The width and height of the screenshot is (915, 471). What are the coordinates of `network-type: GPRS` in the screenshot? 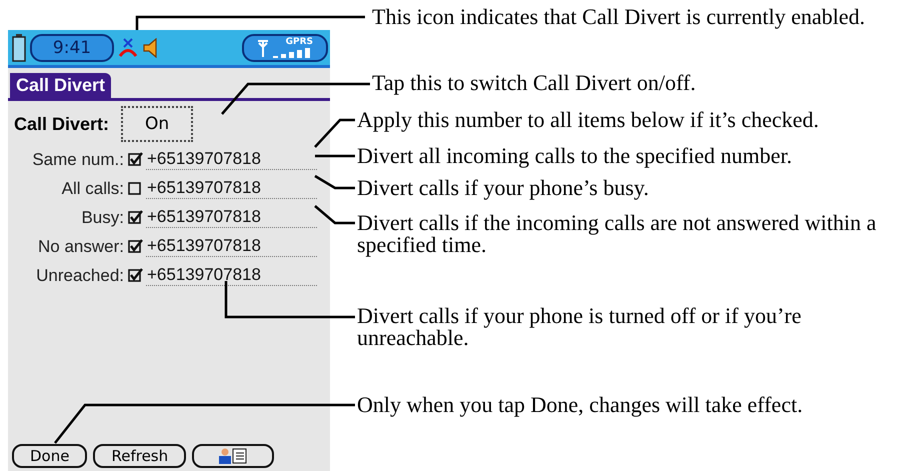 It's located at (299, 42).